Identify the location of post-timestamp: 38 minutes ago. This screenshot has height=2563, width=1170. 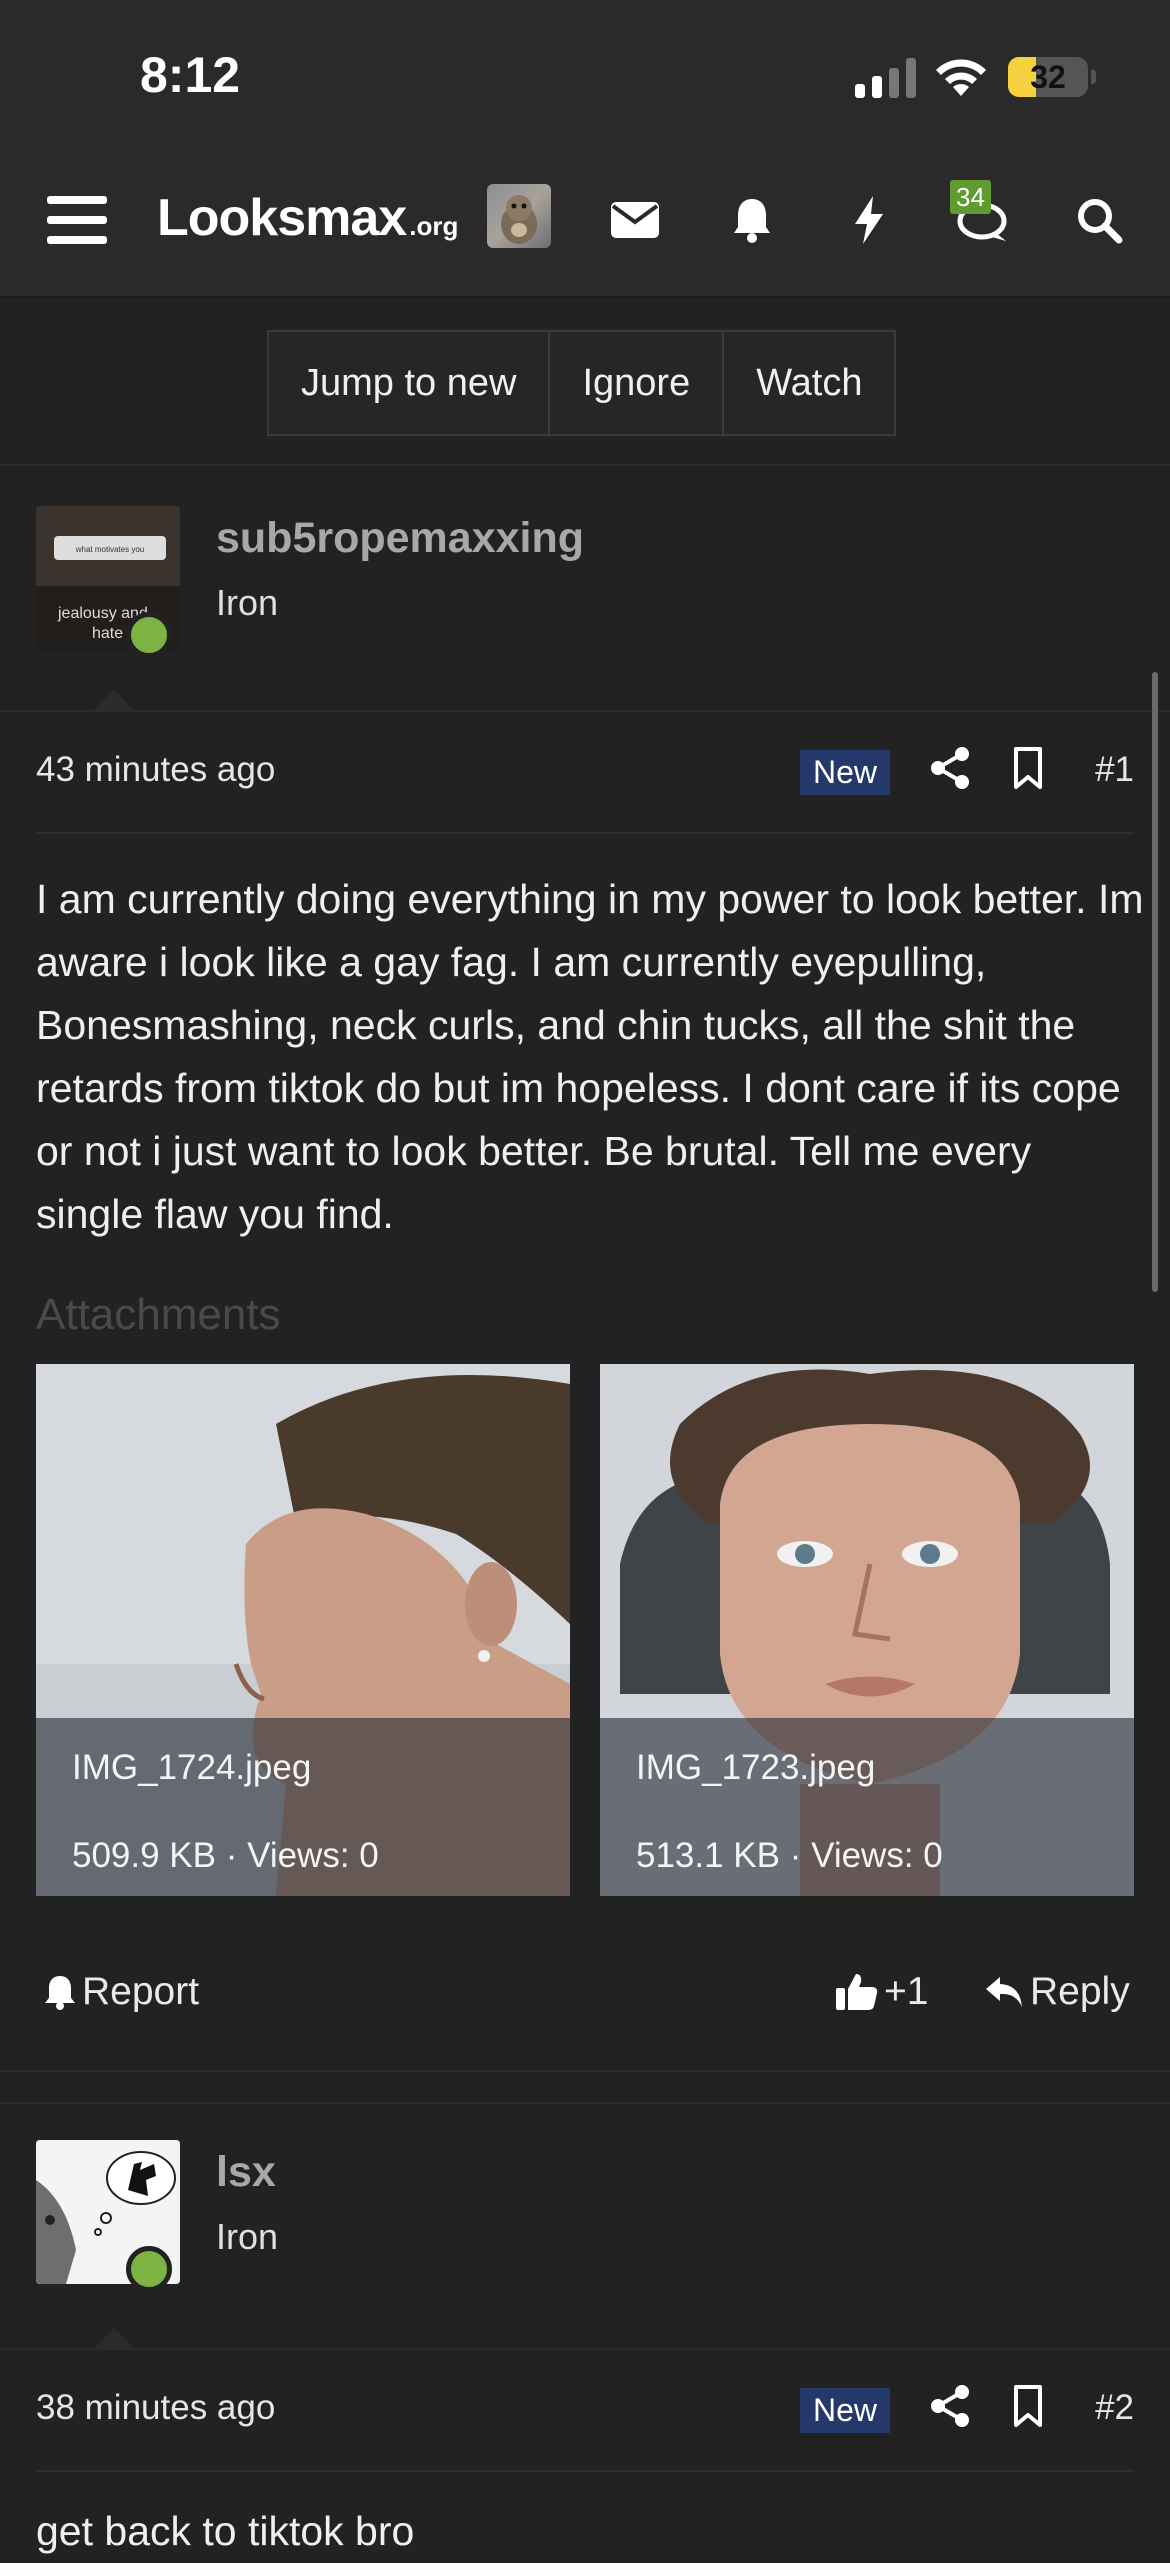
(155, 2408).